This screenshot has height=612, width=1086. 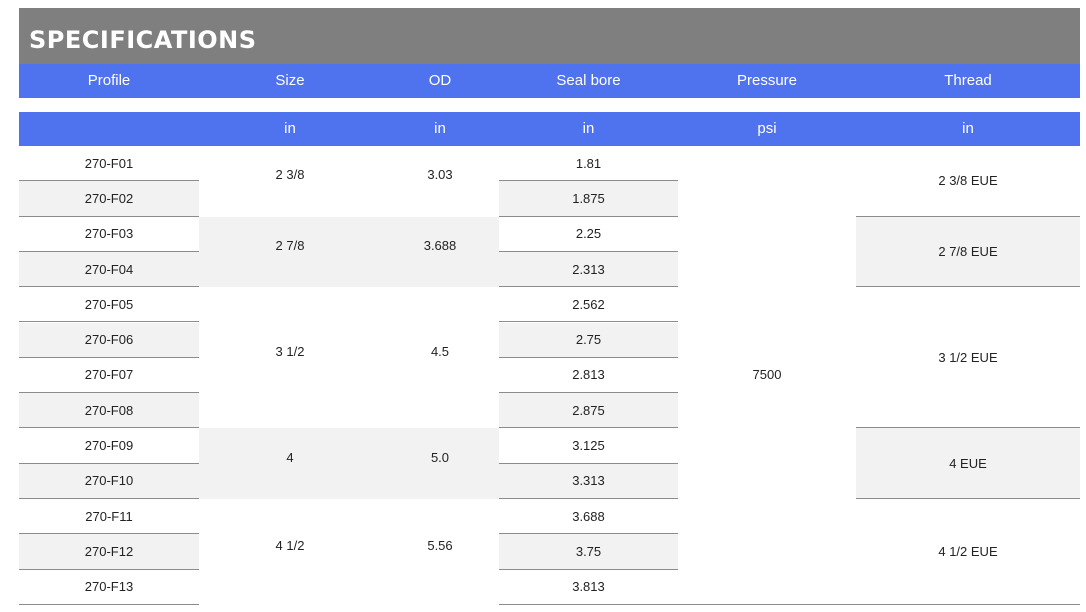 What do you see at coordinates (767, 375) in the screenshot?
I see `pressure-cell: 7500` at bounding box center [767, 375].